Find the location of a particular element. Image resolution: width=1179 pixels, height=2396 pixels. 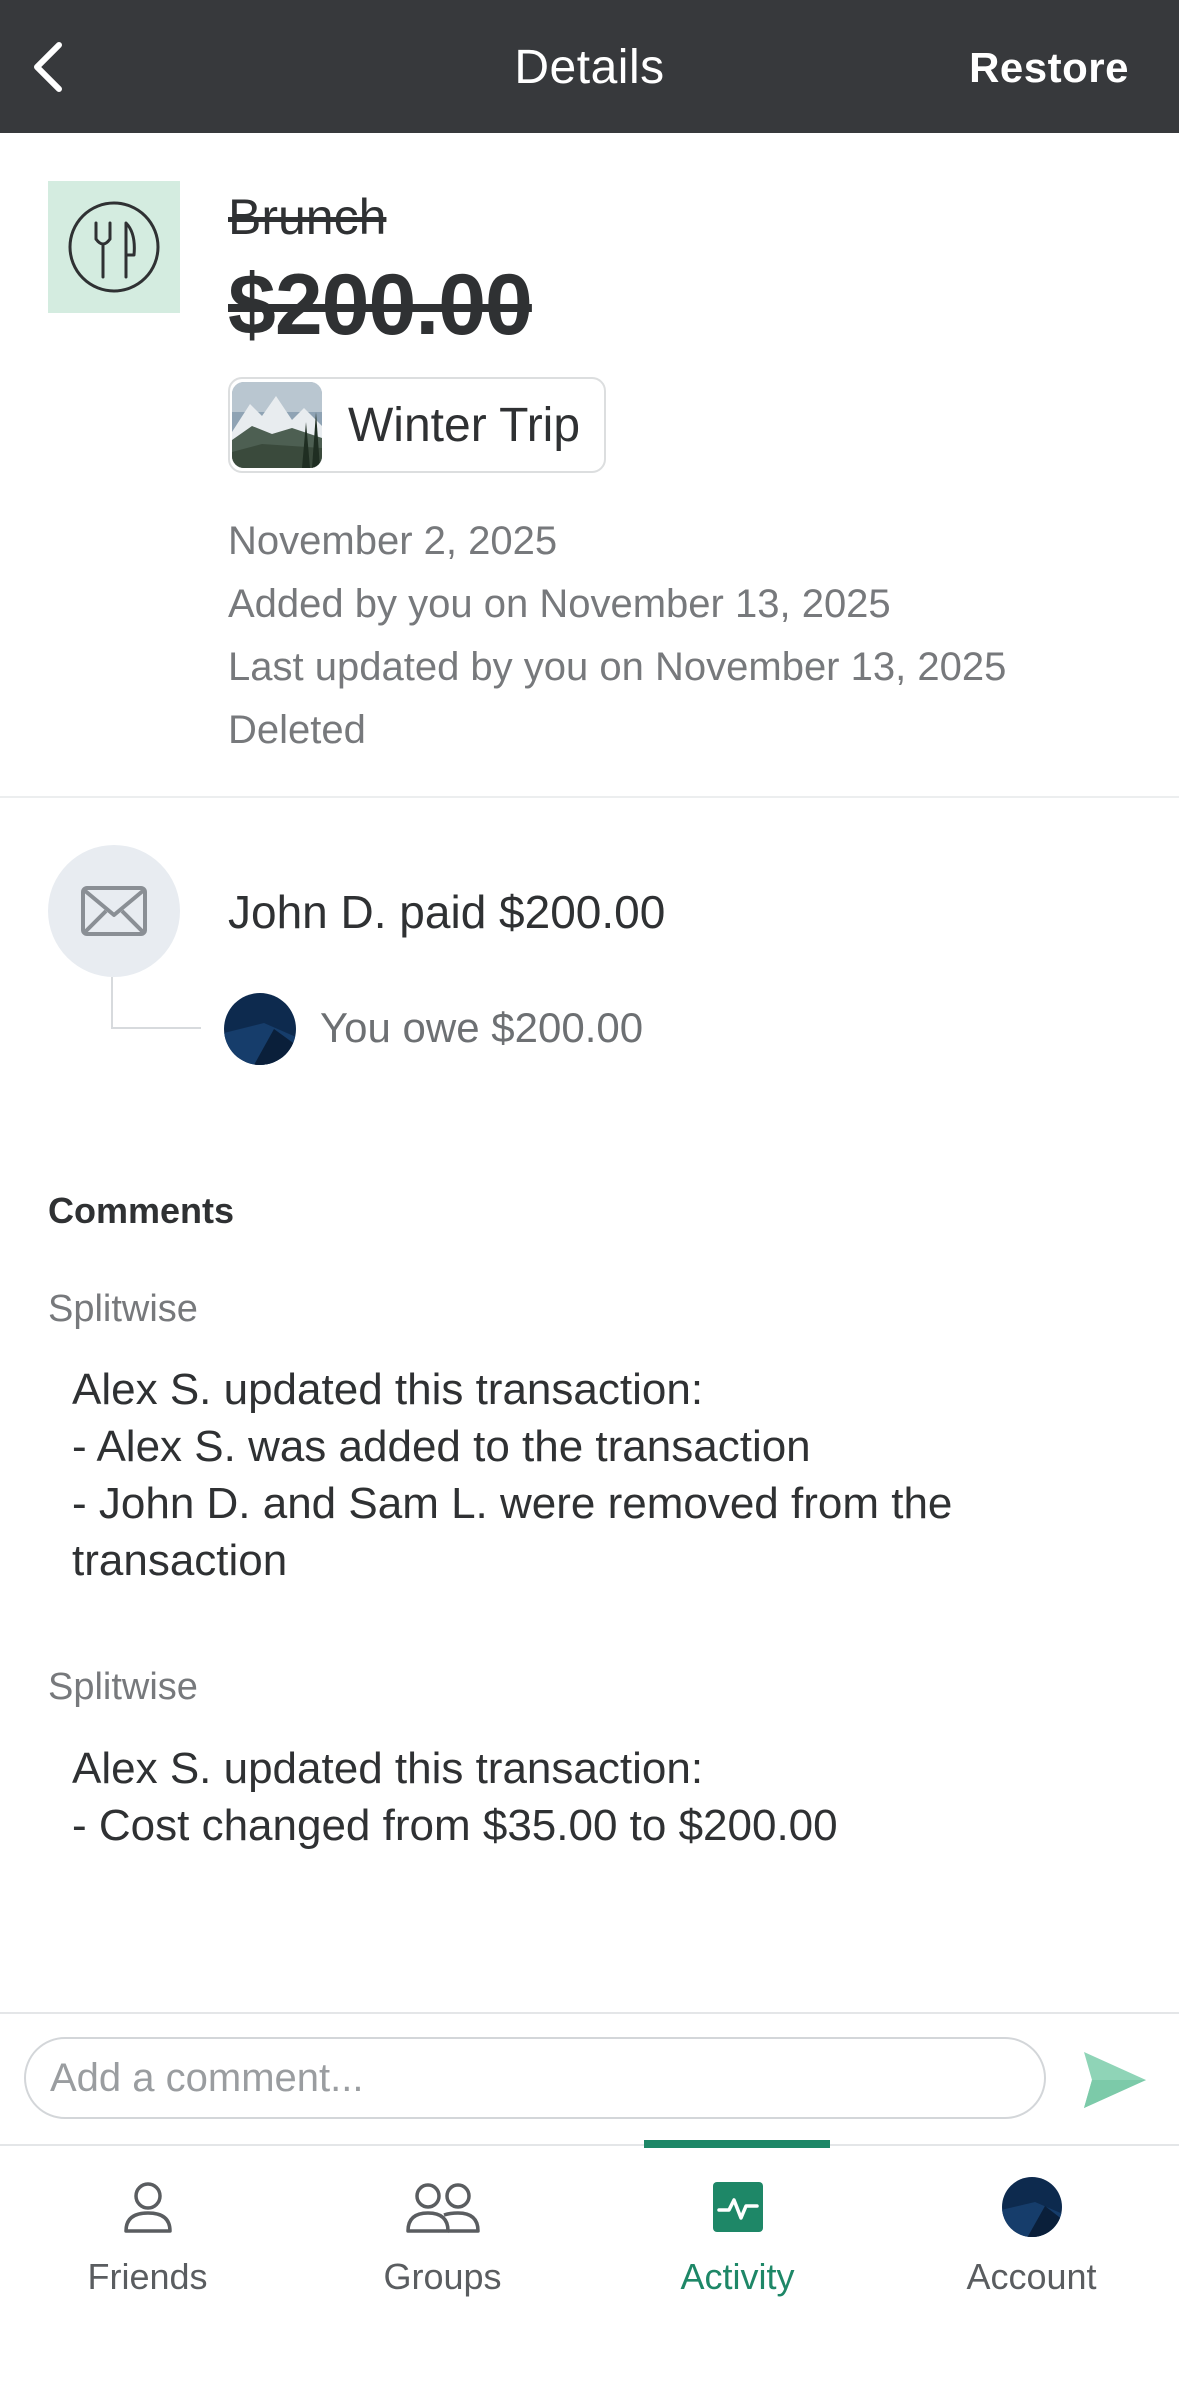

tab-label: Account is located at coordinates (1031, 2276).